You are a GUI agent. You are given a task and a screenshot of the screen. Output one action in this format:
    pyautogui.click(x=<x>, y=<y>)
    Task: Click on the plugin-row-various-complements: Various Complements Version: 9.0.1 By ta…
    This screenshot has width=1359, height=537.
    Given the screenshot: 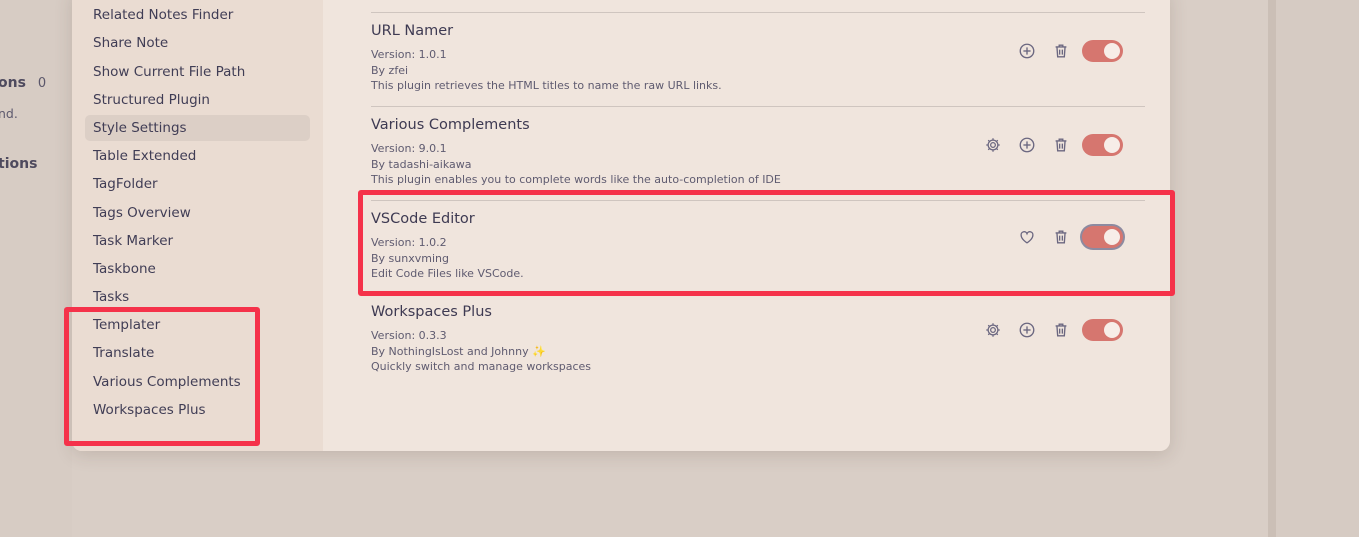 What is the action you would take?
    pyautogui.click(x=758, y=153)
    